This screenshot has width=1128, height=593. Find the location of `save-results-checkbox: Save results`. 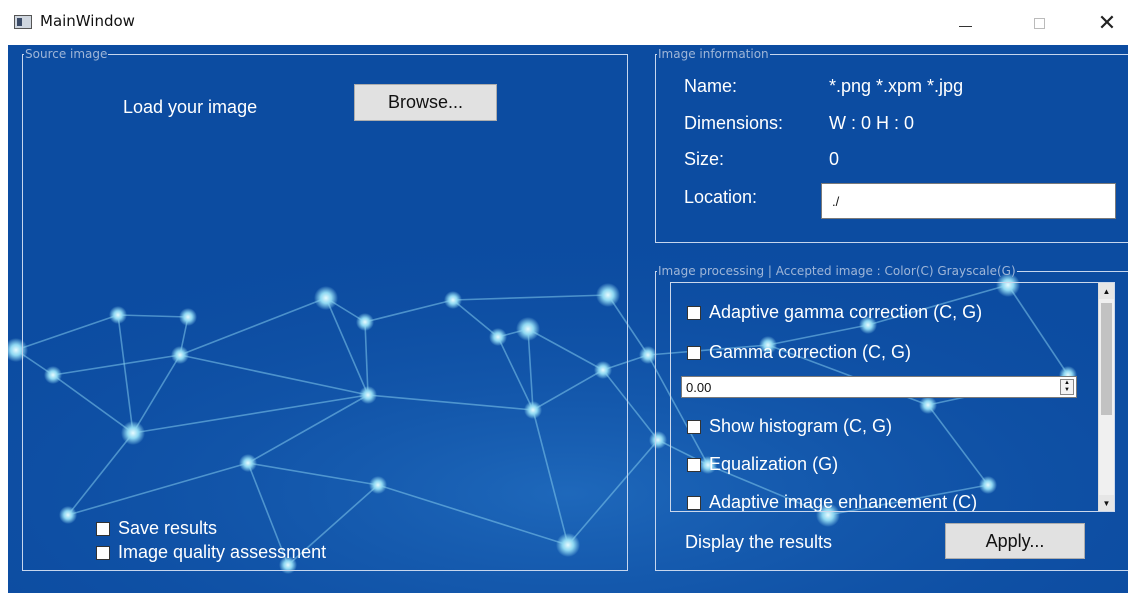

save-results-checkbox: Save results is located at coordinates (156, 528).